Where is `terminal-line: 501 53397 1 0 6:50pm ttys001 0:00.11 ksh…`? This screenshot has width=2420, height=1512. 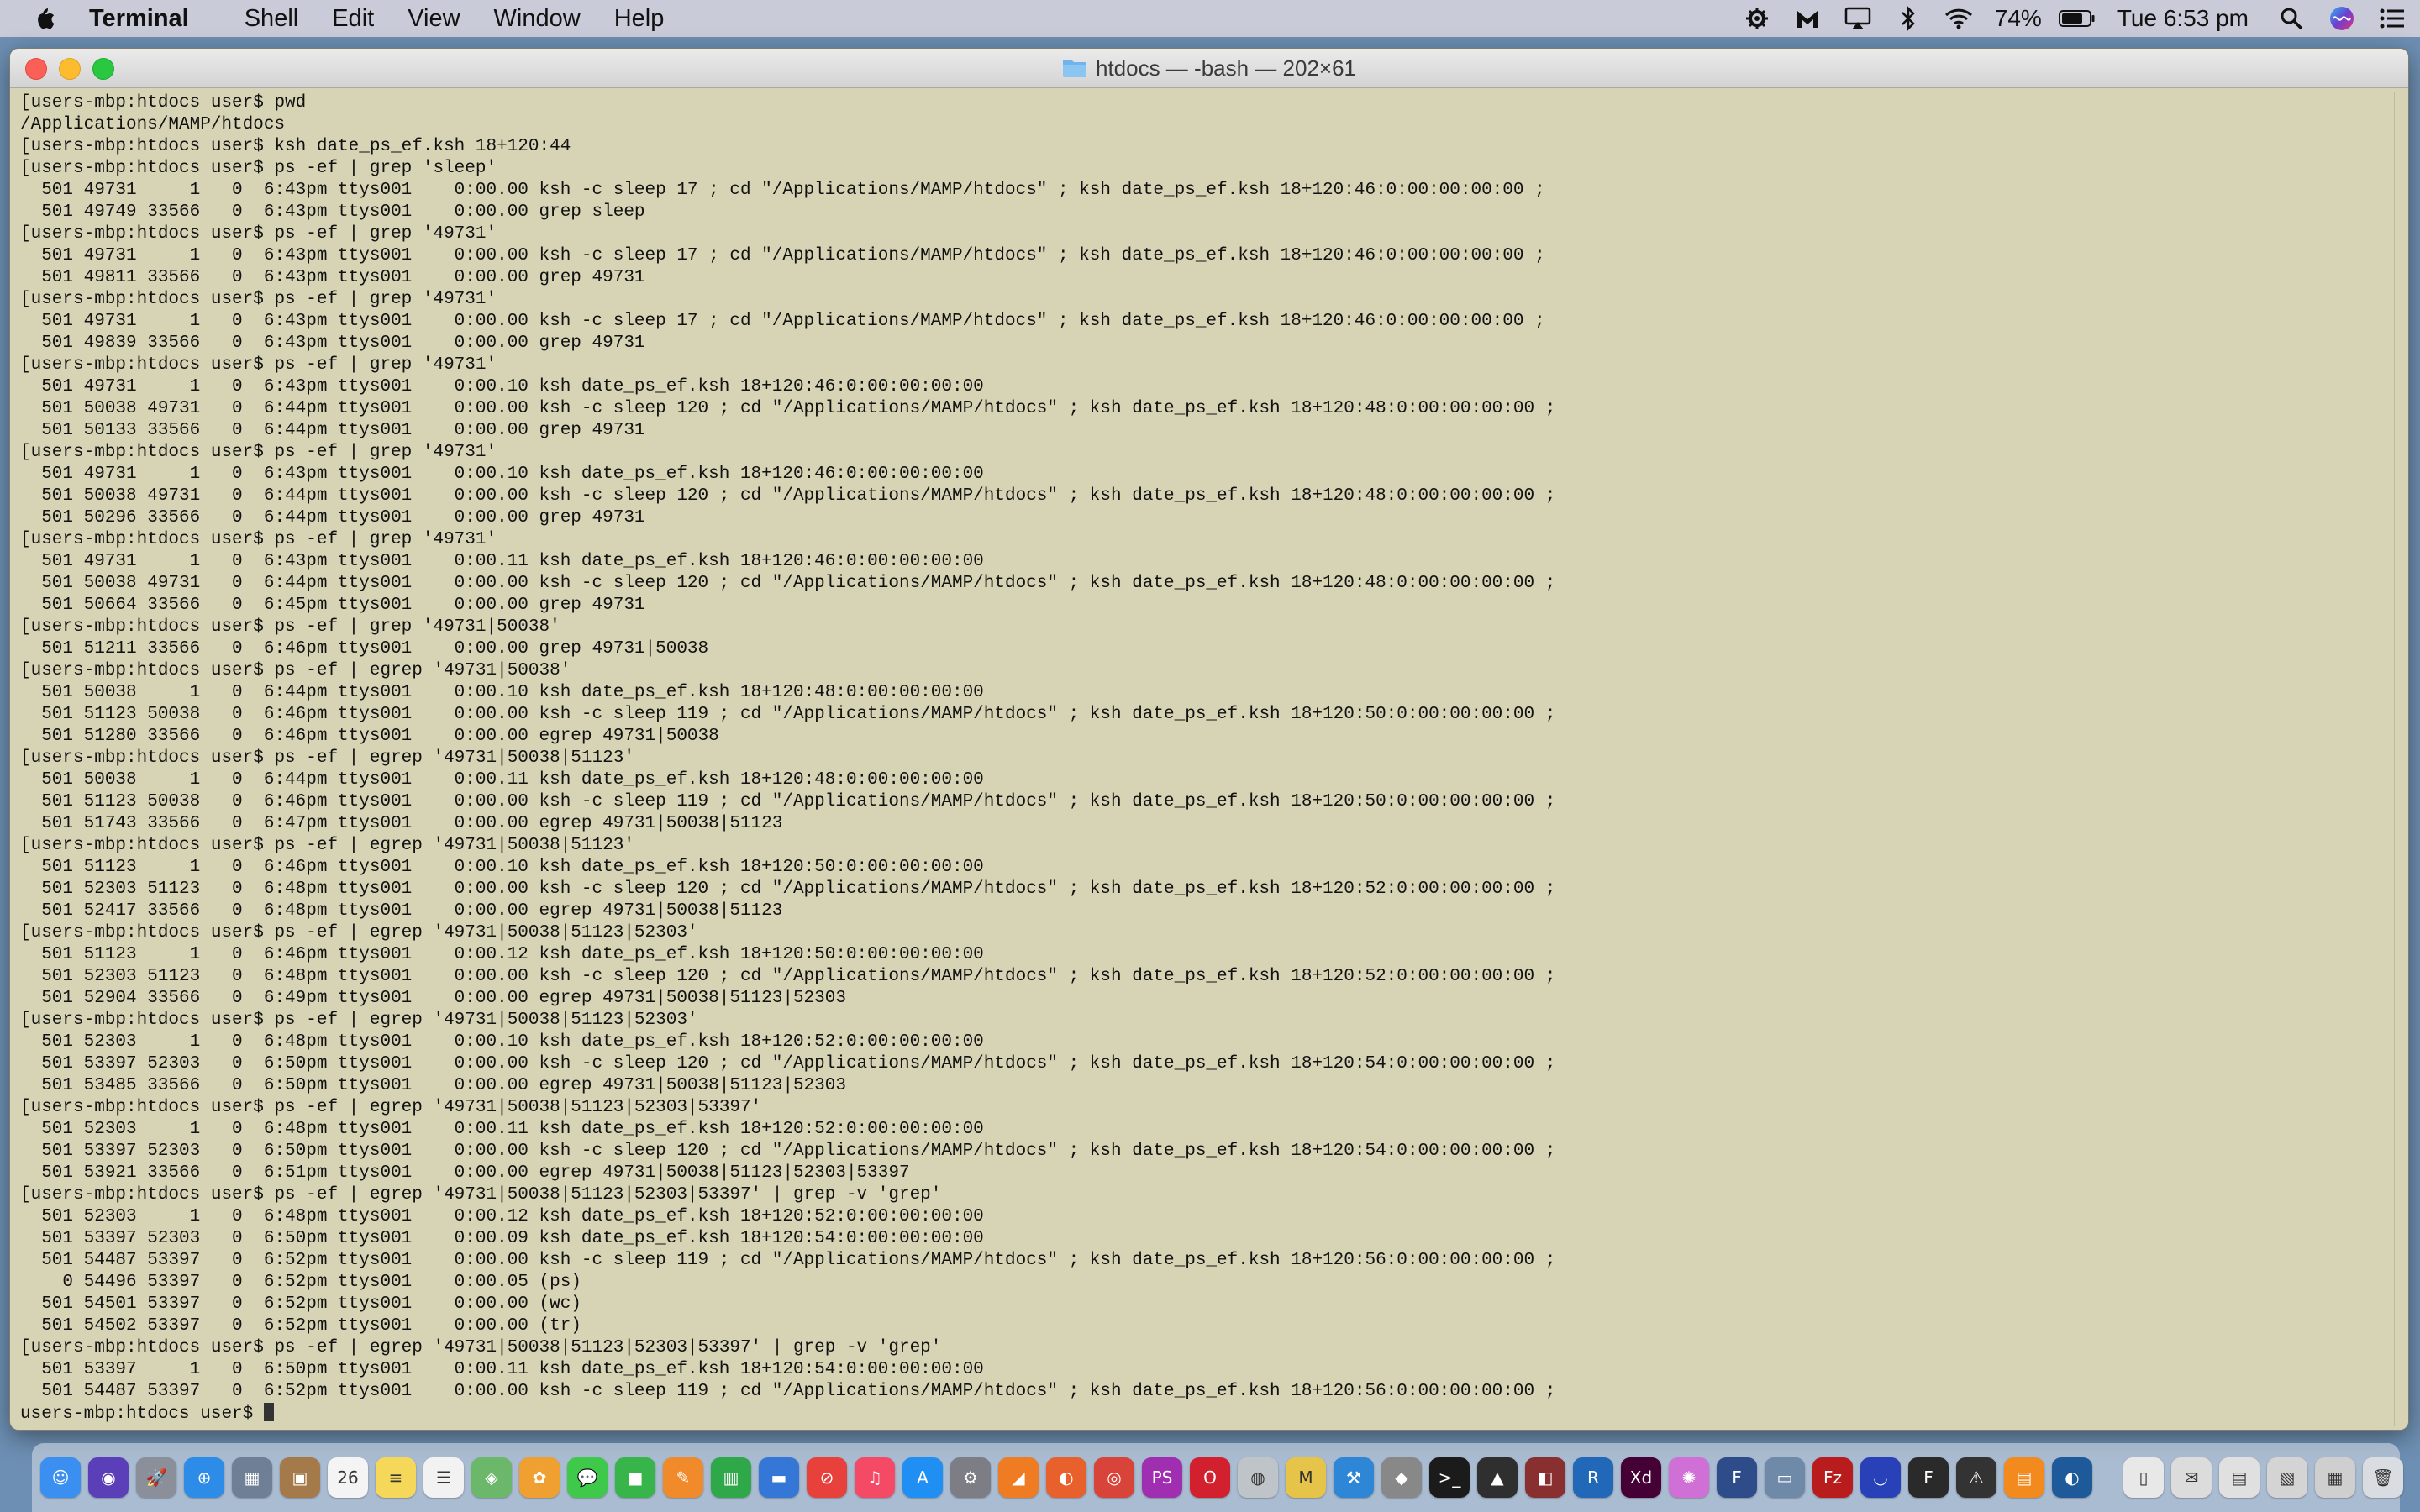
terminal-line: 501 53397 1 0 6:50pm ttys001 0:00.11 ksh… is located at coordinates (502, 1369).